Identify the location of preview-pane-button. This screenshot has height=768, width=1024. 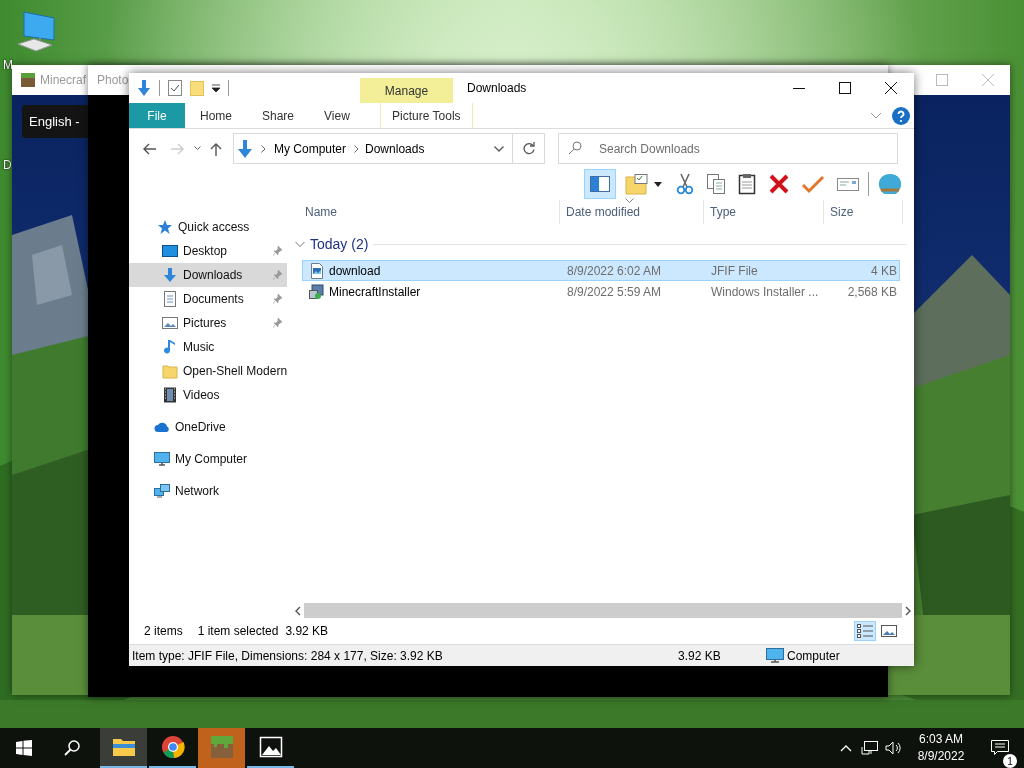
(600, 184).